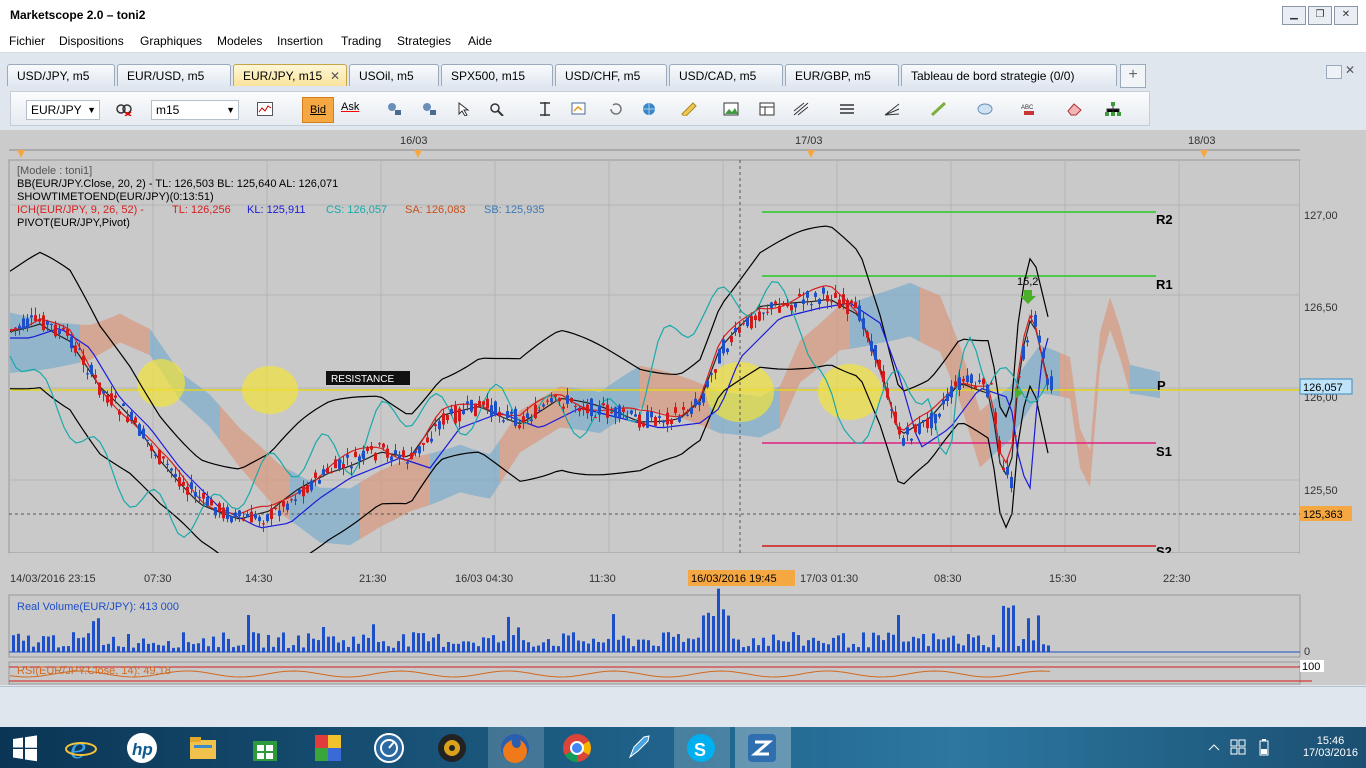 The width and height of the screenshot is (1366, 768). I want to click on minimize-button: ▁, so click(1294, 15).